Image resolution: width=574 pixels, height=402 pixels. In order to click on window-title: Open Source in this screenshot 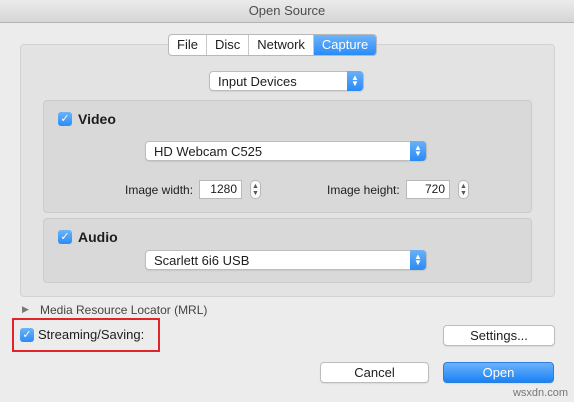, I will do `click(287, 11)`.